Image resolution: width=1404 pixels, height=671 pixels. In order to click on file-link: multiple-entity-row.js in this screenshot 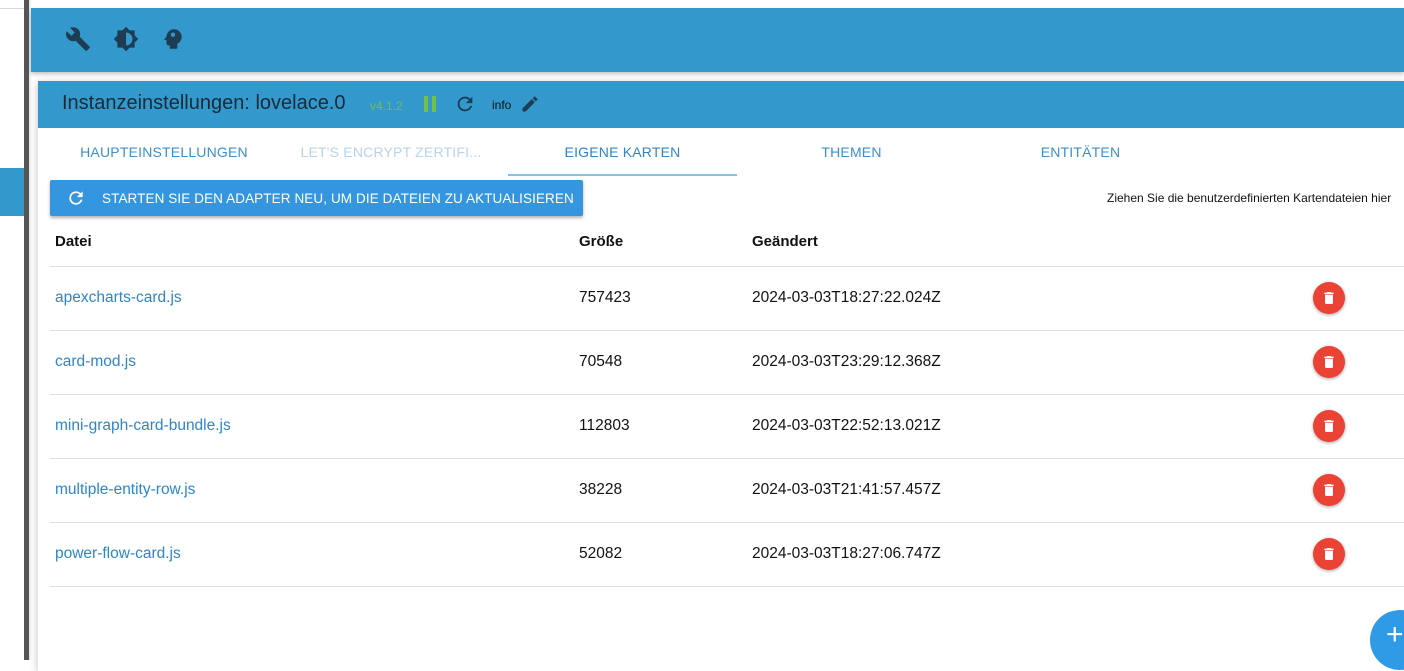, I will do `click(125, 490)`.